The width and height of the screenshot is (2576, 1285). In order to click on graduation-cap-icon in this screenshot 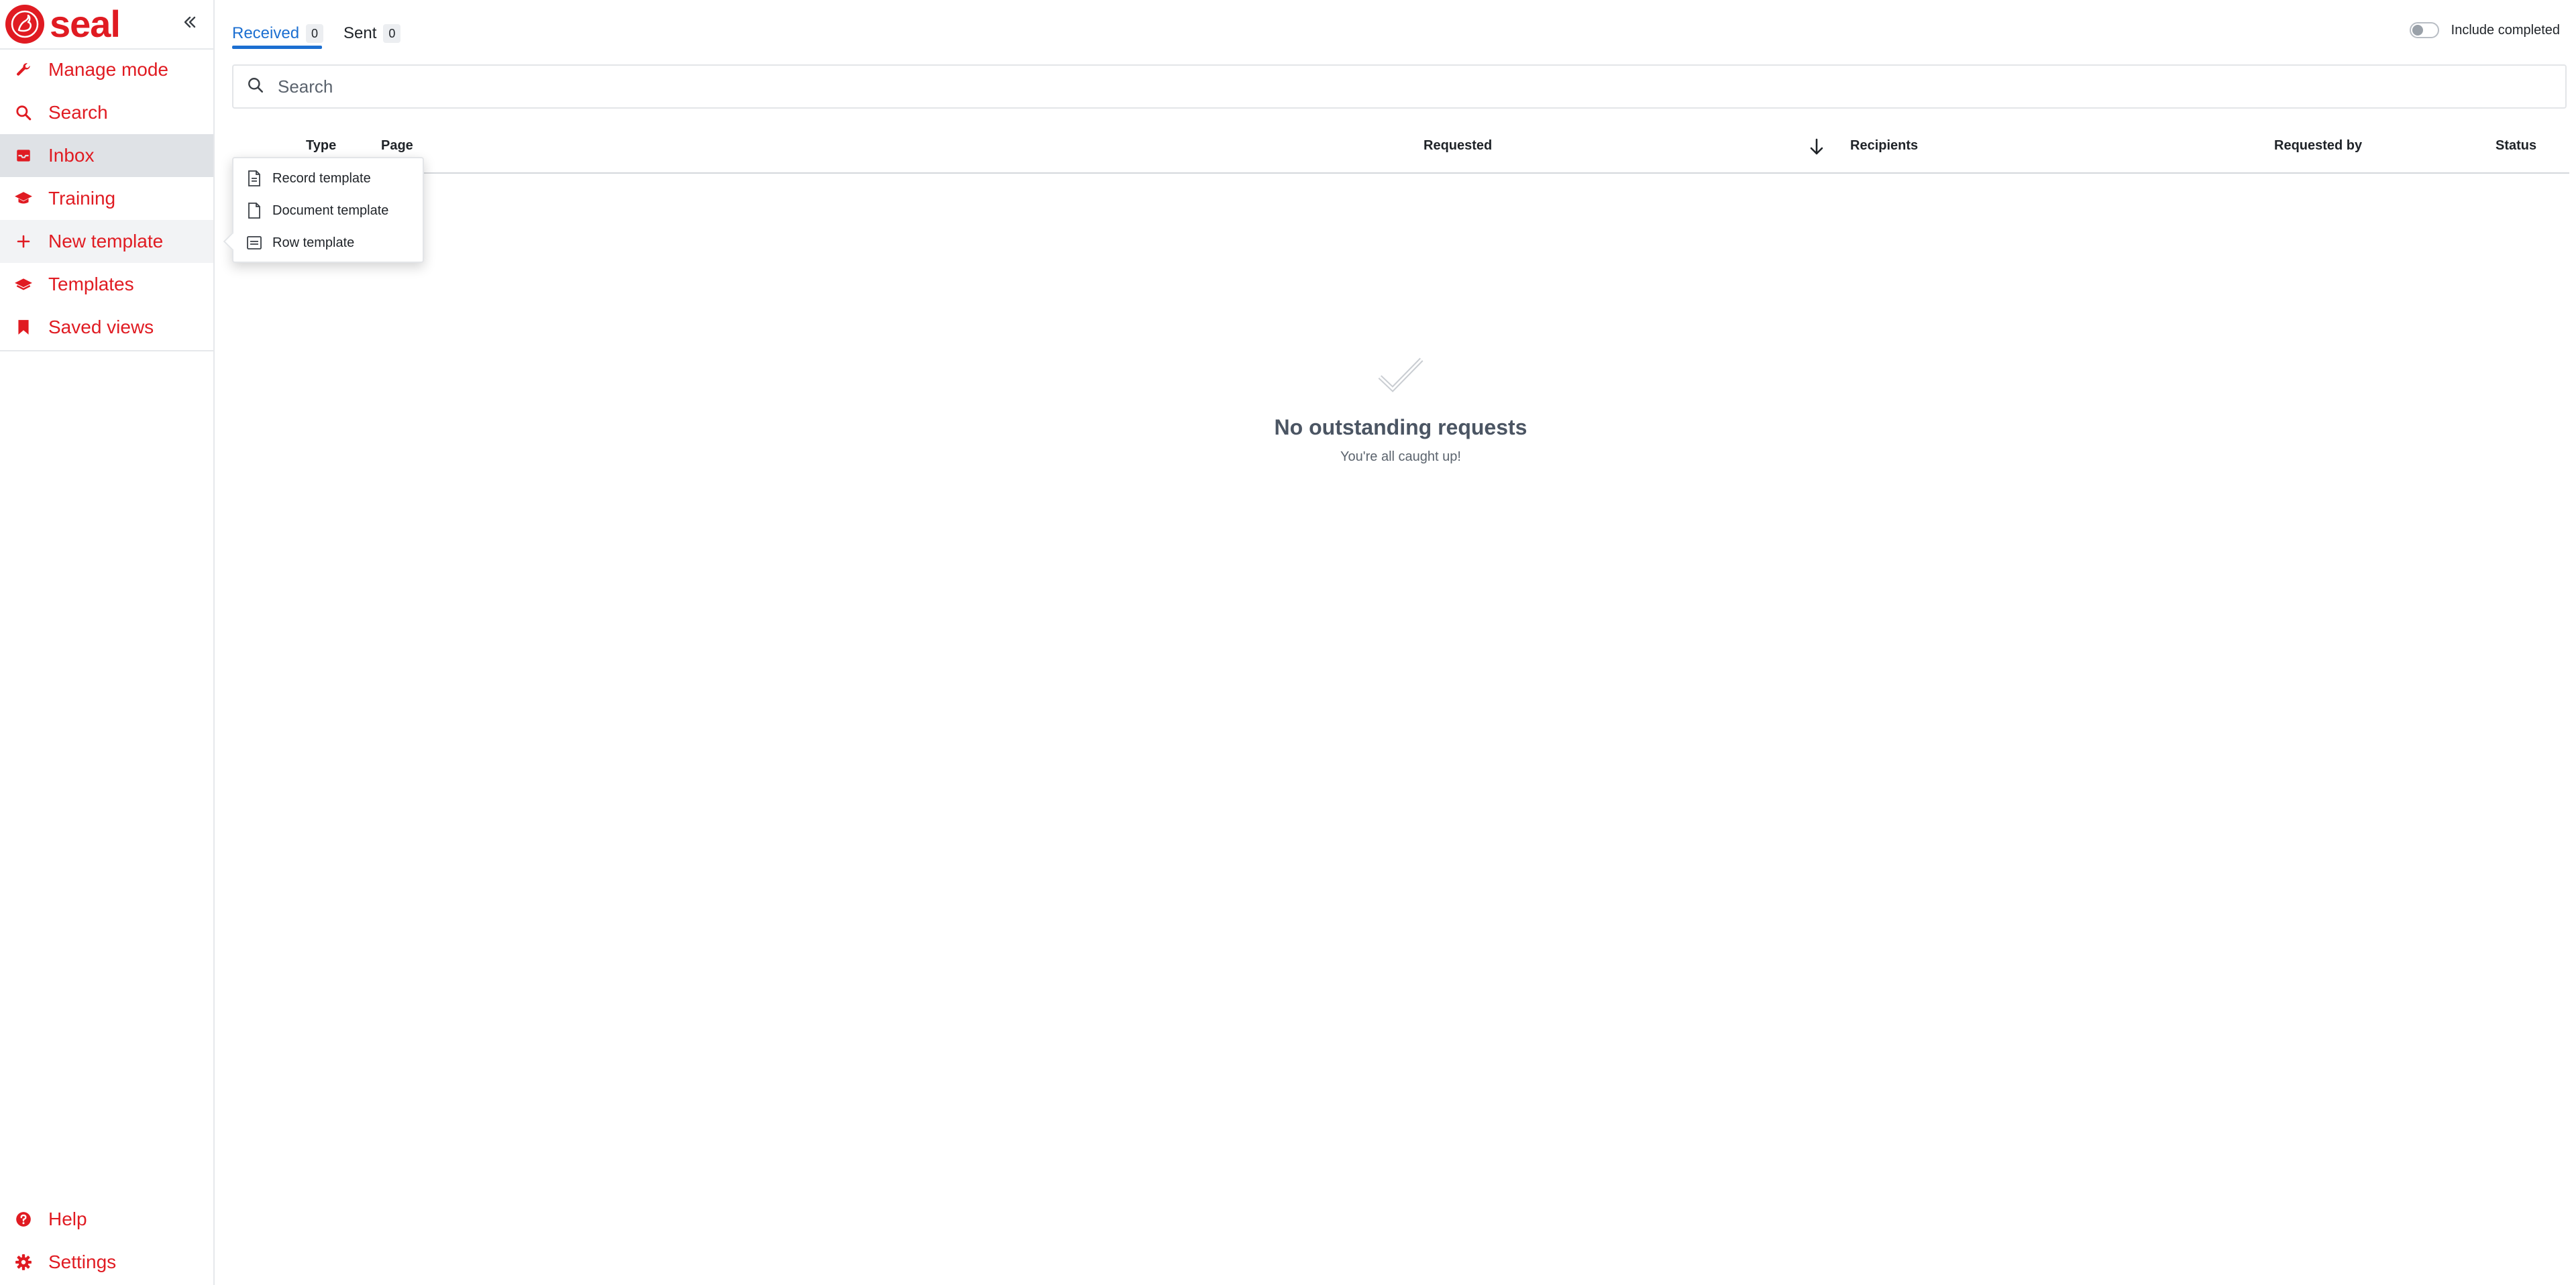, I will do `click(23, 198)`.